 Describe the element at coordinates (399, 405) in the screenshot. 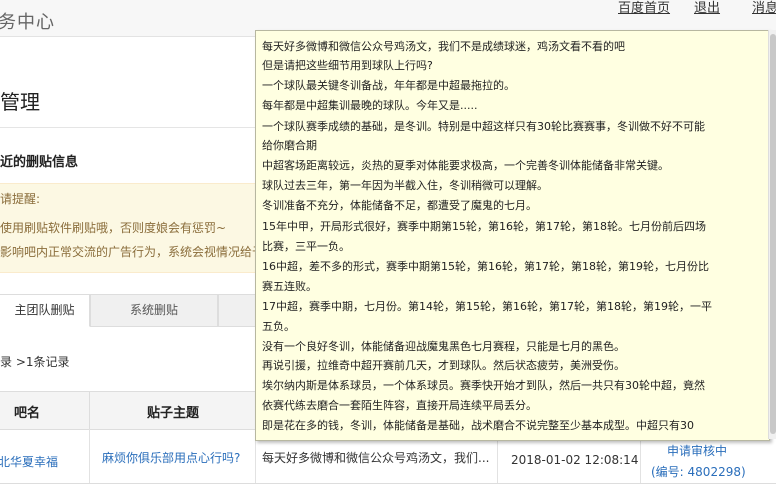

I see `tooltip-line: 依赛代练去磨合一套陌生阵容，直接开局连续平局丢分。` at that location.